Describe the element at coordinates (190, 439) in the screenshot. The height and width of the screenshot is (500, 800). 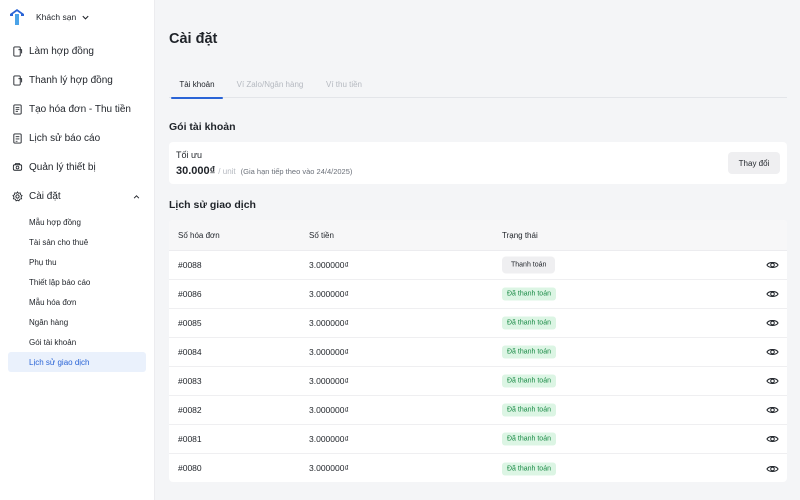
I see `invoice-number: #0081` at that location.